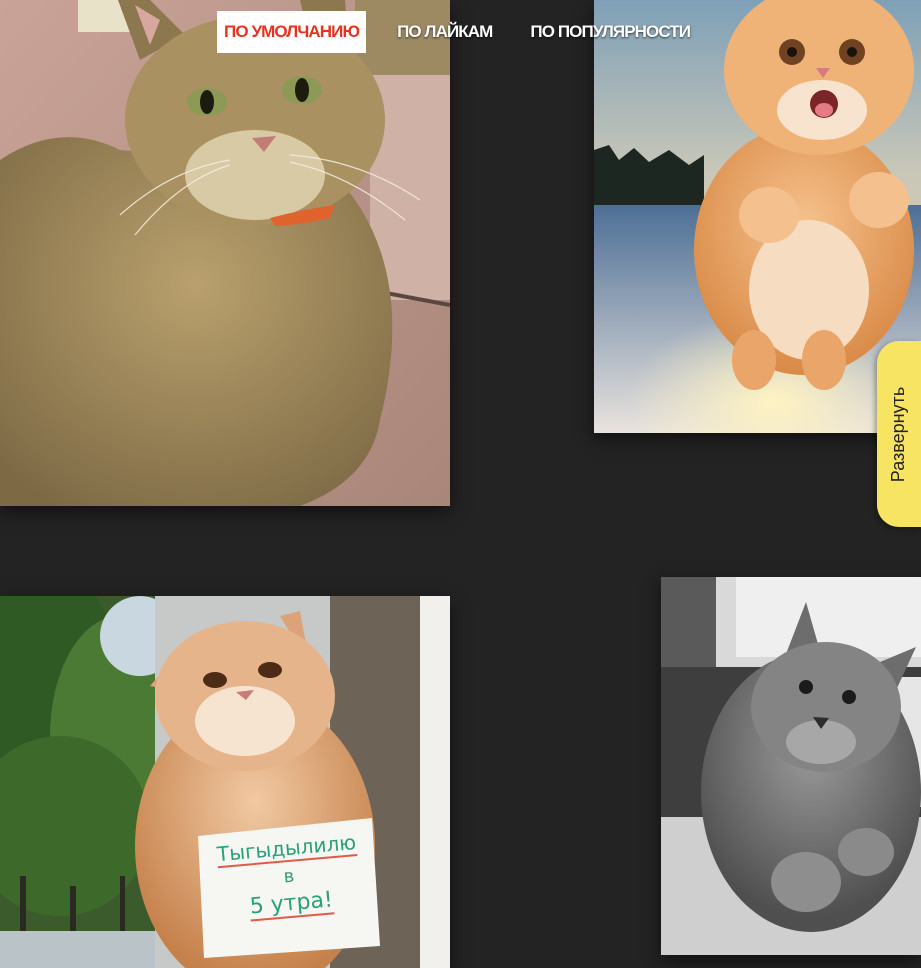 The height and width of the screenshot is (968, 921). What do you see at coordinates (291, 904) in the screenshot?
I see `note-line-3: 5 утра!` at bounding box center [291, 904].